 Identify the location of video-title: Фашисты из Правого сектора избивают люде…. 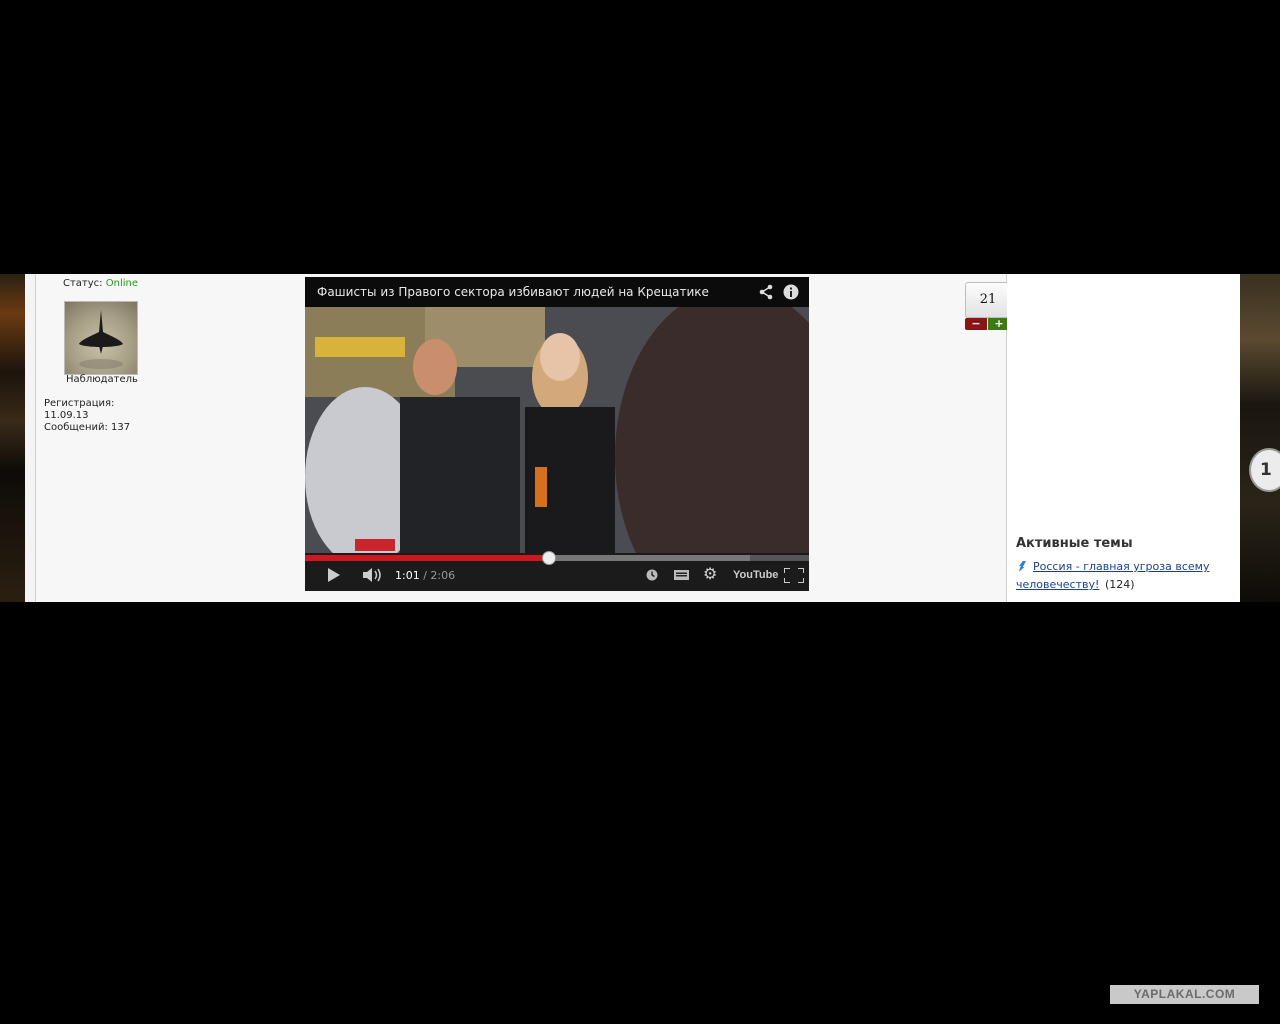
(513, 292).